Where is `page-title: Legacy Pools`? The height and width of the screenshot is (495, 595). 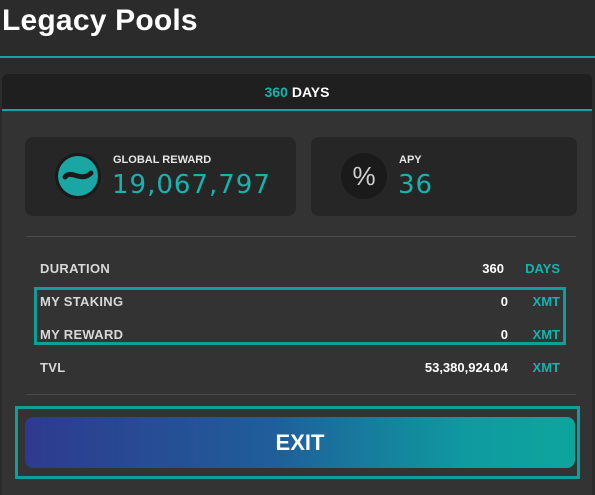 page-title: Legacy Pools is located at coordinates (100, 20).